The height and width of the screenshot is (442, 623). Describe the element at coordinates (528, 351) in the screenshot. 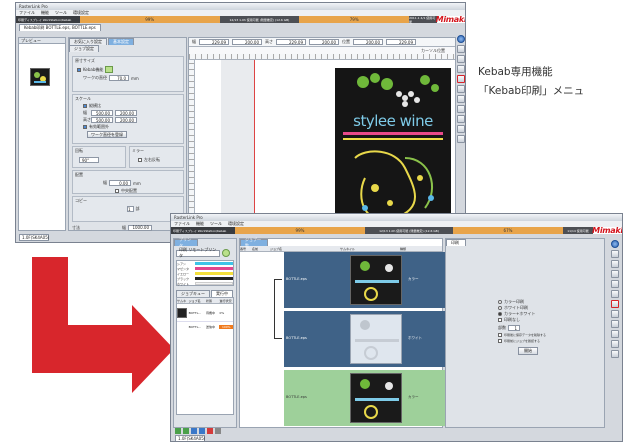

I see `start-print-button: 開始` at that location.